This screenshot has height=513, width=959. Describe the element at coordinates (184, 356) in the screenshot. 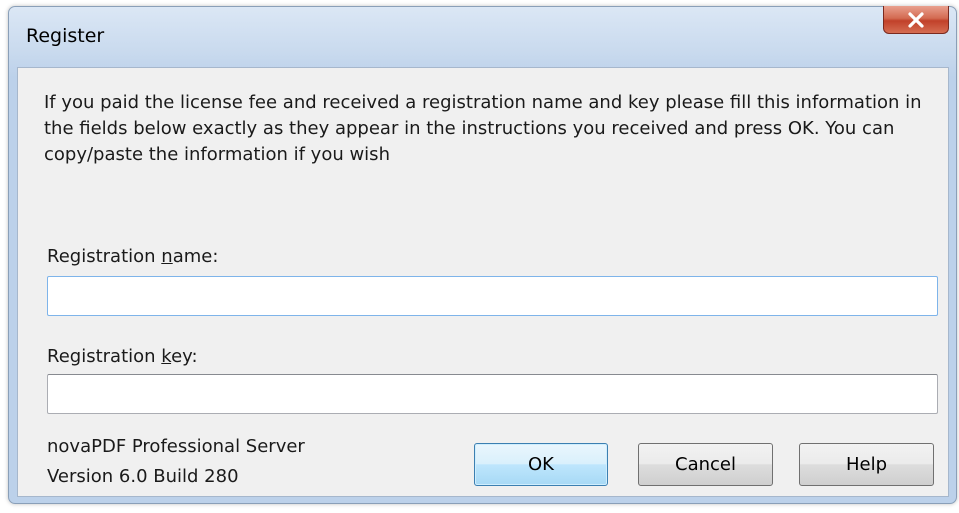

I see `registration-key-label-suffix: ey:` at that location.